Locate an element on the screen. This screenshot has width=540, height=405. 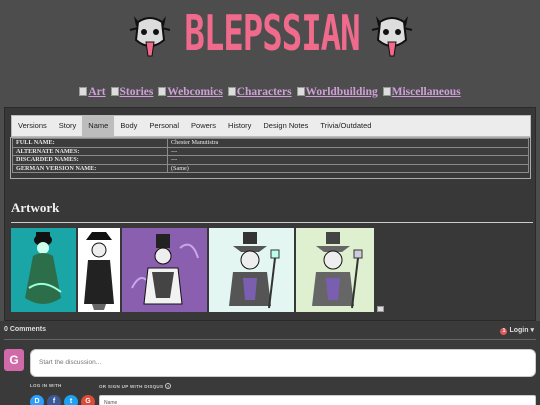
tab-versions: Versions is located at coordinates (32, 126).